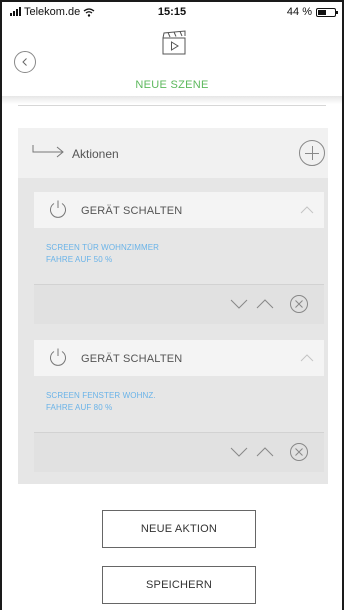  What do you see at coordinates (79, 259) in the screenshot?
I see `action-command-label: FAHRE AUF 50 %` at bounding box center [79, 259].